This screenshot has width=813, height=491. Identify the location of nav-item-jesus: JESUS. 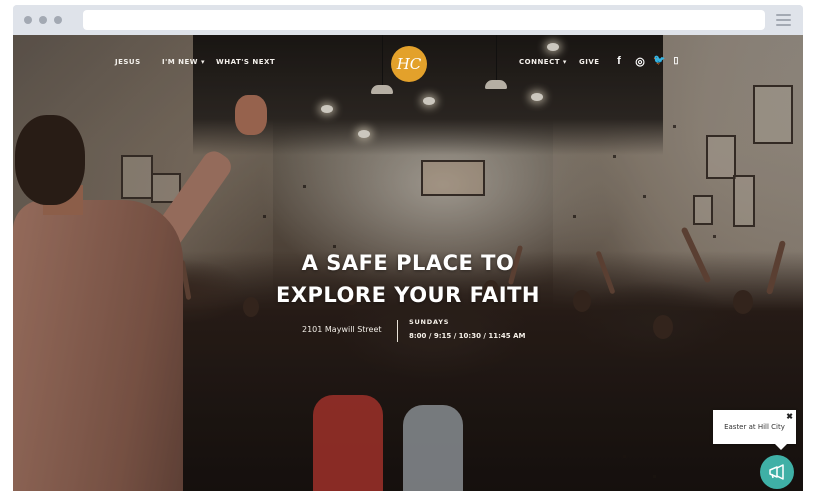
(128, 62).